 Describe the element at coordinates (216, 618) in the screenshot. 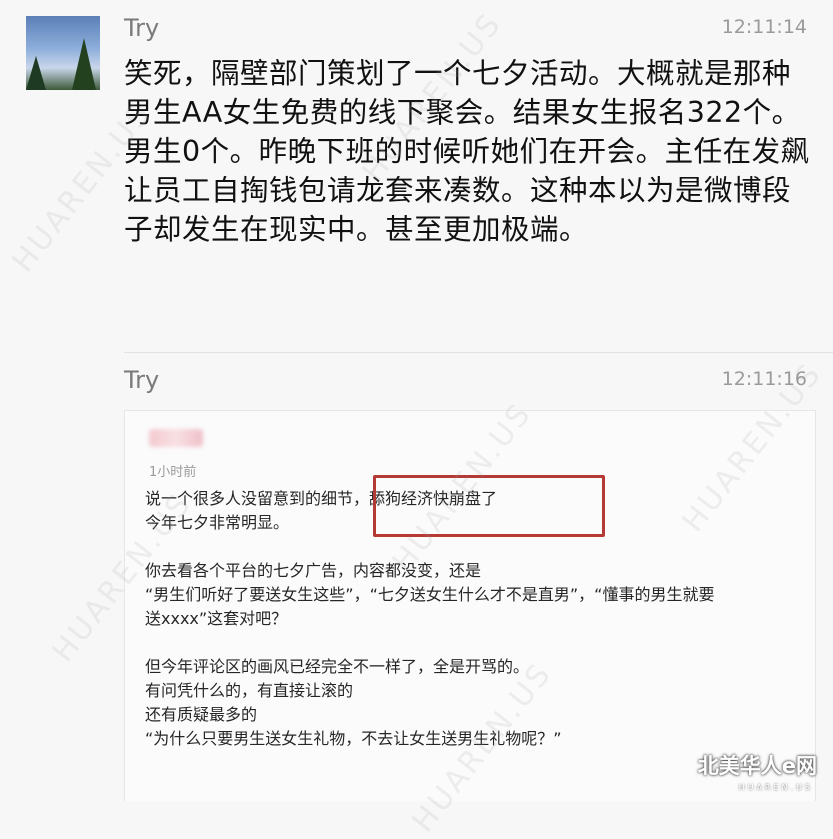

I see `post-line: 送xxxx”这套对吧？` at that location.